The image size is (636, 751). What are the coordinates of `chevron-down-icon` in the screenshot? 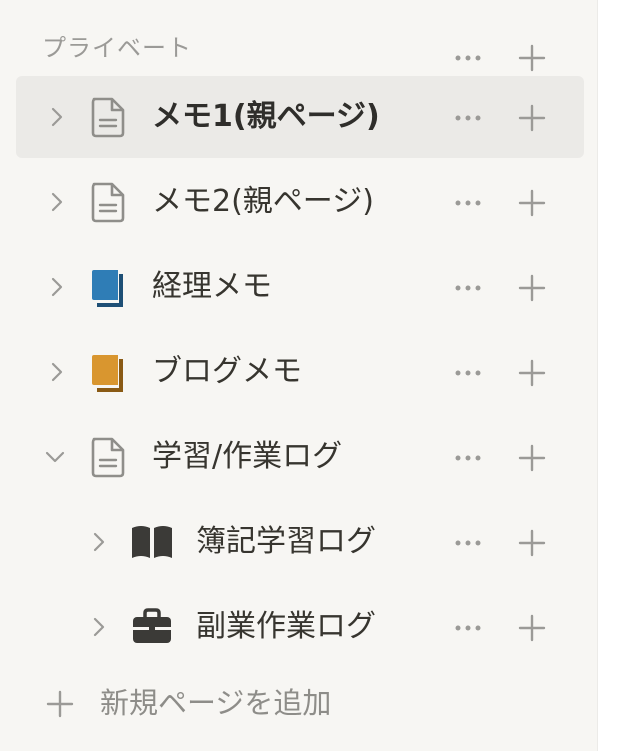 It's located at (55, 457).